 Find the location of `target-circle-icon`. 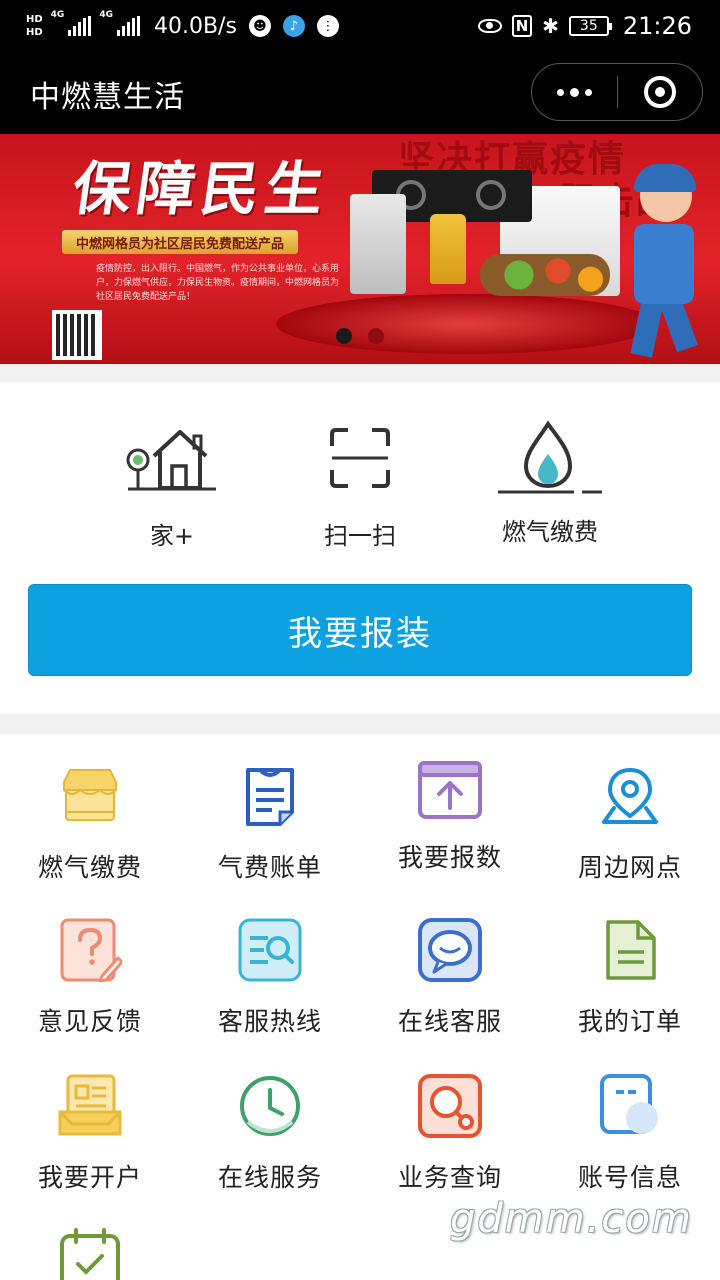

target-circle-icon is located at coordinates (659, 92).